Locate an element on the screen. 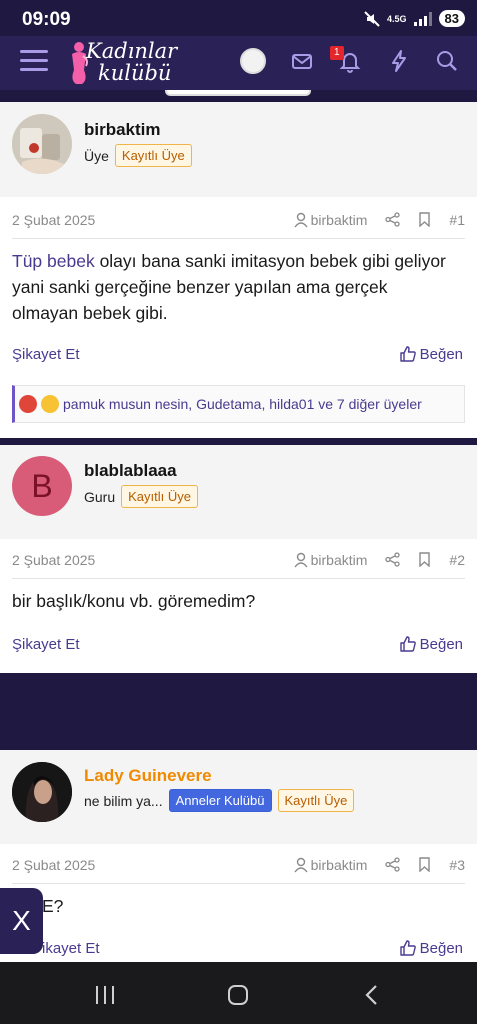  mail-icon is located at coordinates (302, 61).